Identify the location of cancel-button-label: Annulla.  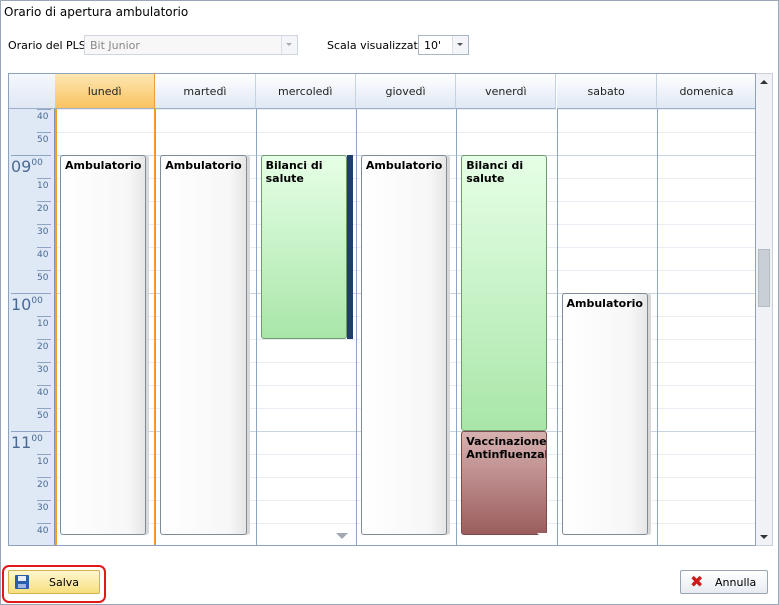
(736, 582).